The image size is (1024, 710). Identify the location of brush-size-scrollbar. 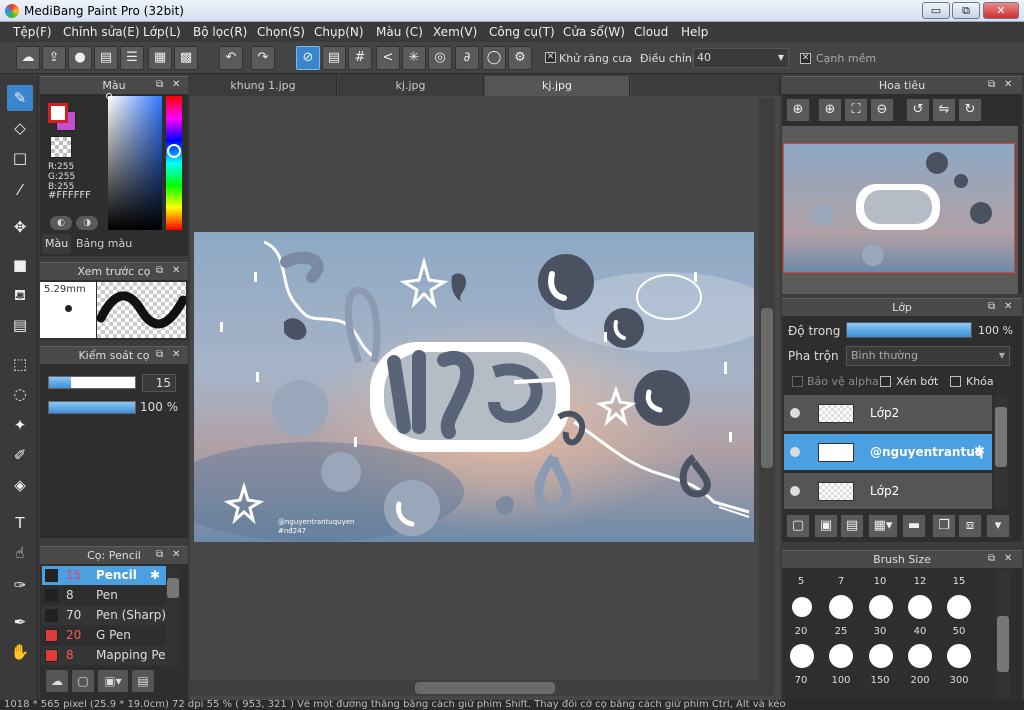
(1003, 634).